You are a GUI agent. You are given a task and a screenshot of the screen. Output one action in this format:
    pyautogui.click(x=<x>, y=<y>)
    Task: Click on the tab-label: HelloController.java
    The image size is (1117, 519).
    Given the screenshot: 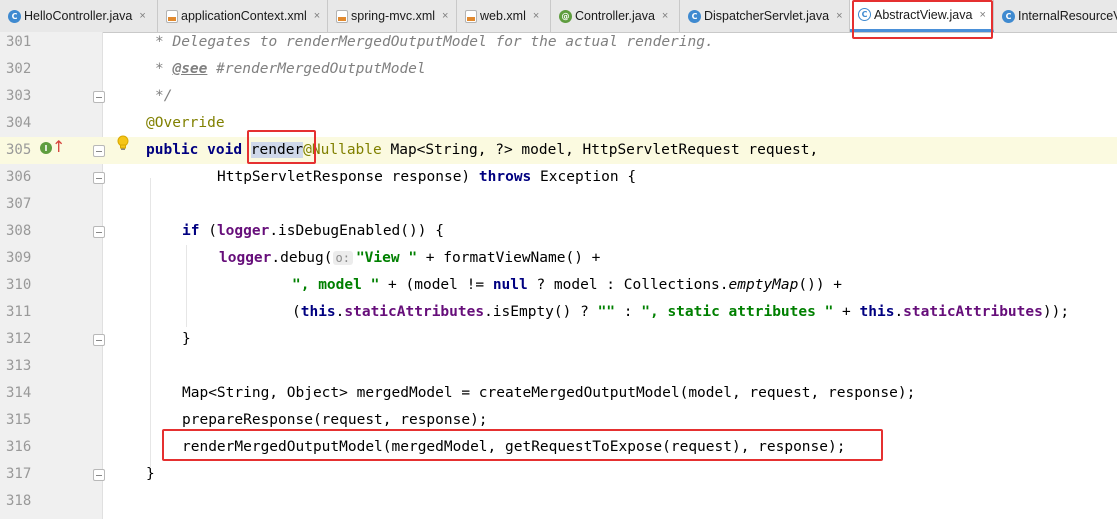 What is the action you would take?
    pyautogui.click(x=78, y=16)
    